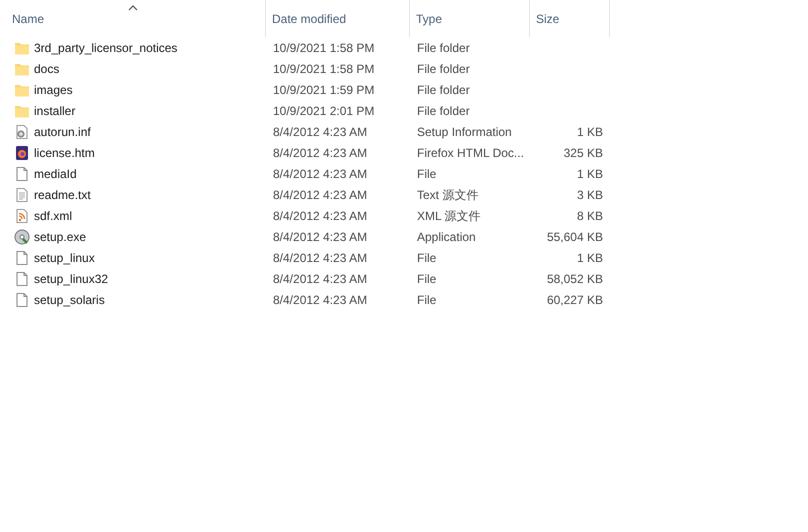  Describe the element at coordinates (22, 236) in the screenshot. I see `disc-application-icon` at that location.